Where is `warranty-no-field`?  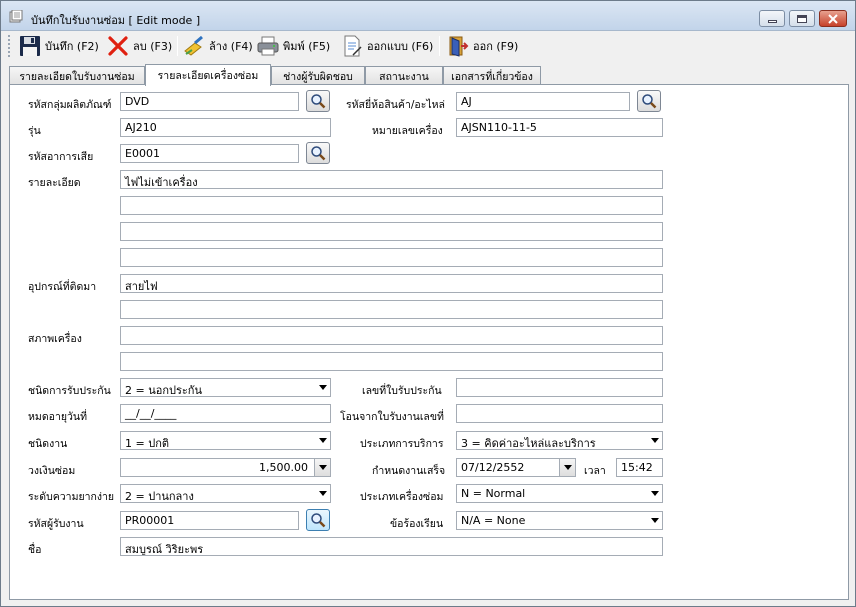
warranty-no-field is located at coordinates (559, 387).